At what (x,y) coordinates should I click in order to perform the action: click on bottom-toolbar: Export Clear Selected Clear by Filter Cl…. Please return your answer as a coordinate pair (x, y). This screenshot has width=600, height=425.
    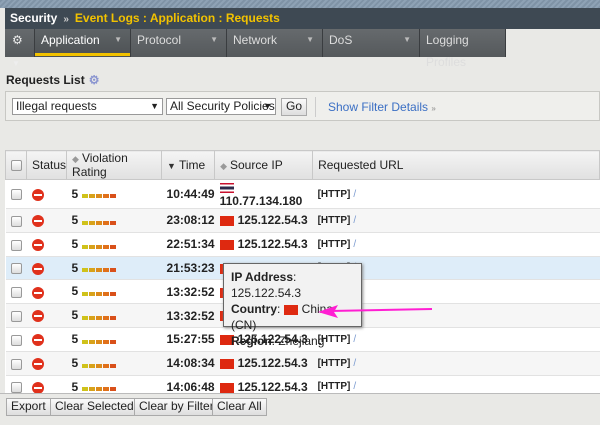
    Looking at the image, I should click on (300, 409).